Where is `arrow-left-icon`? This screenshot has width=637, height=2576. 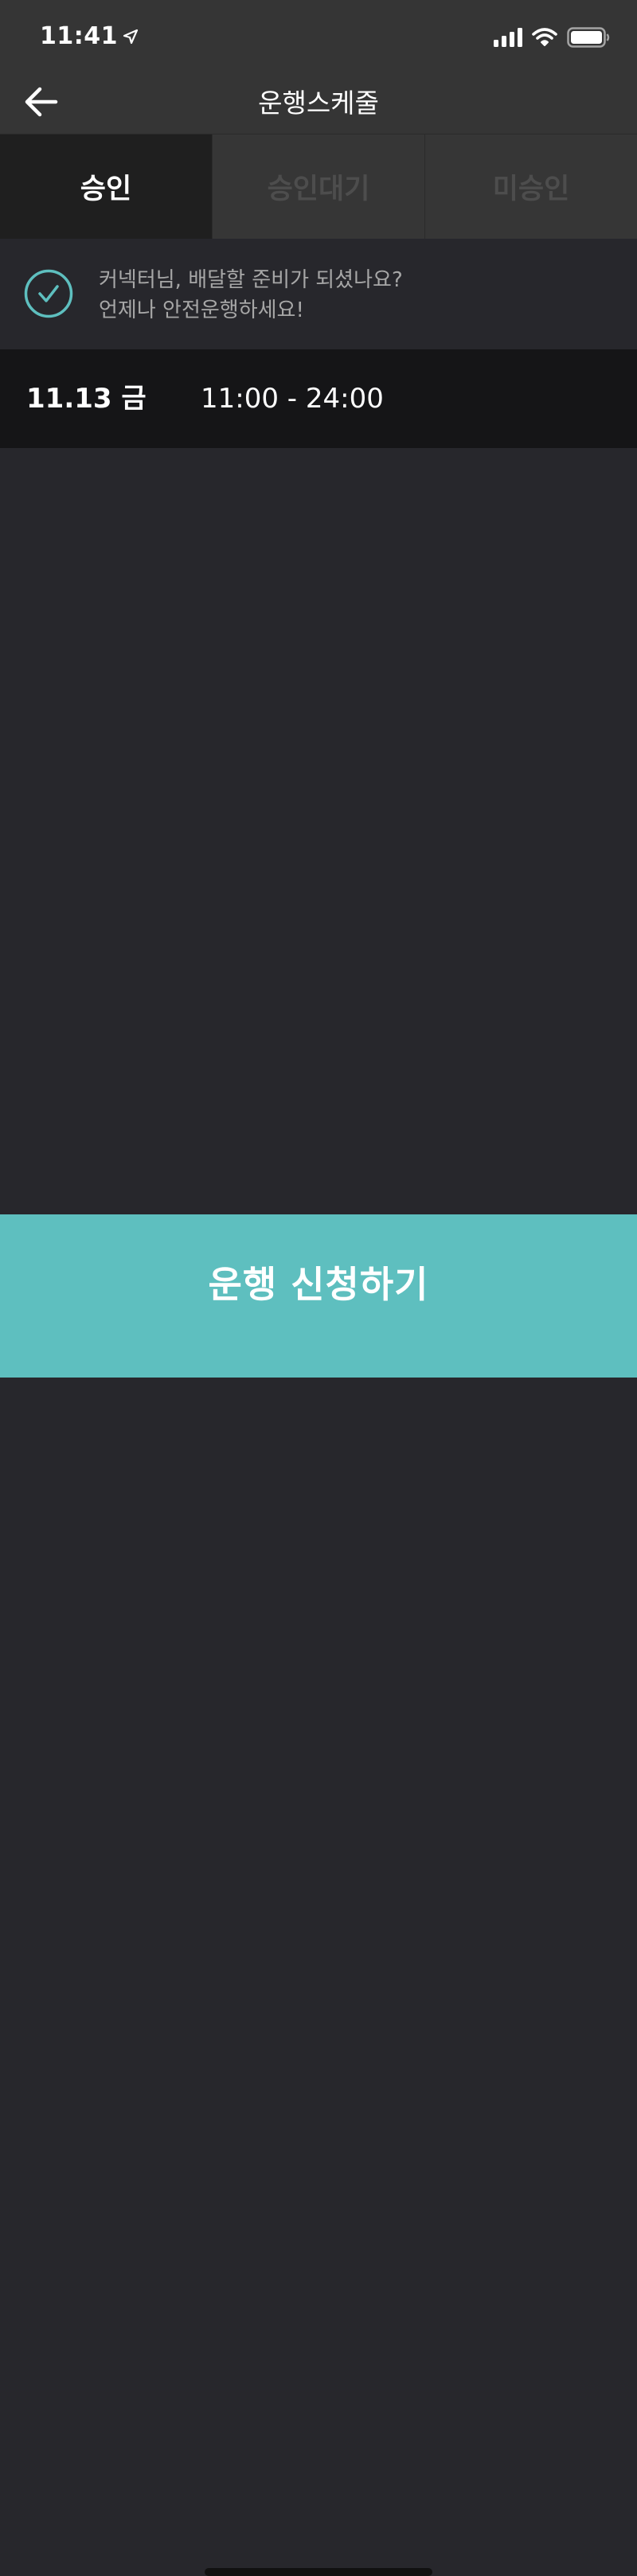
arrow-left-icon is located at coordinates (41, 102).